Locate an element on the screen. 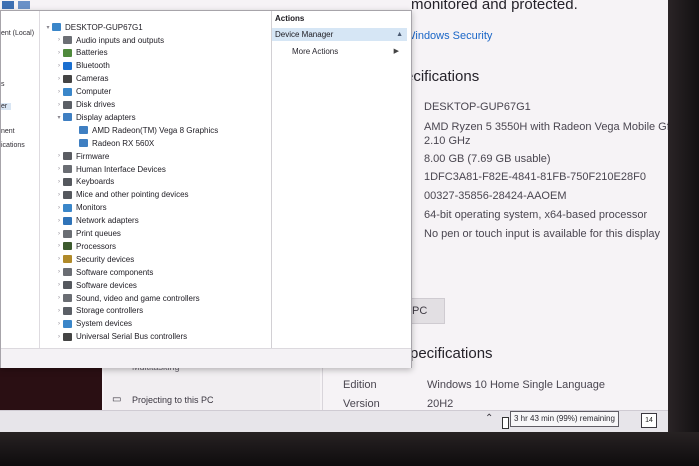 Image resolution: width=699 pixels, height=466 pixels. status-bar is located at coordinates (206, 358).